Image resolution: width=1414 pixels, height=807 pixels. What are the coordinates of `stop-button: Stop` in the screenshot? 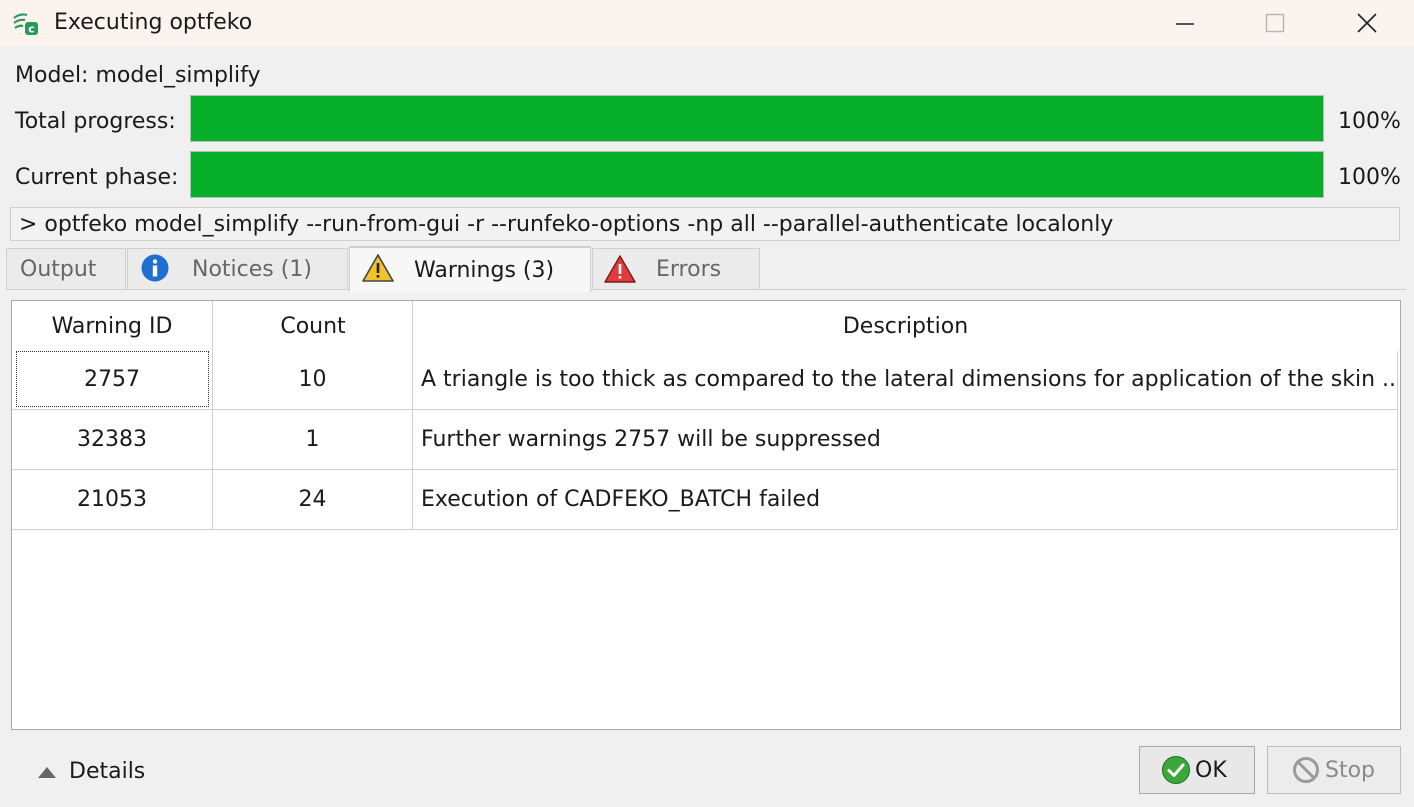 It's located at (1334, 770).